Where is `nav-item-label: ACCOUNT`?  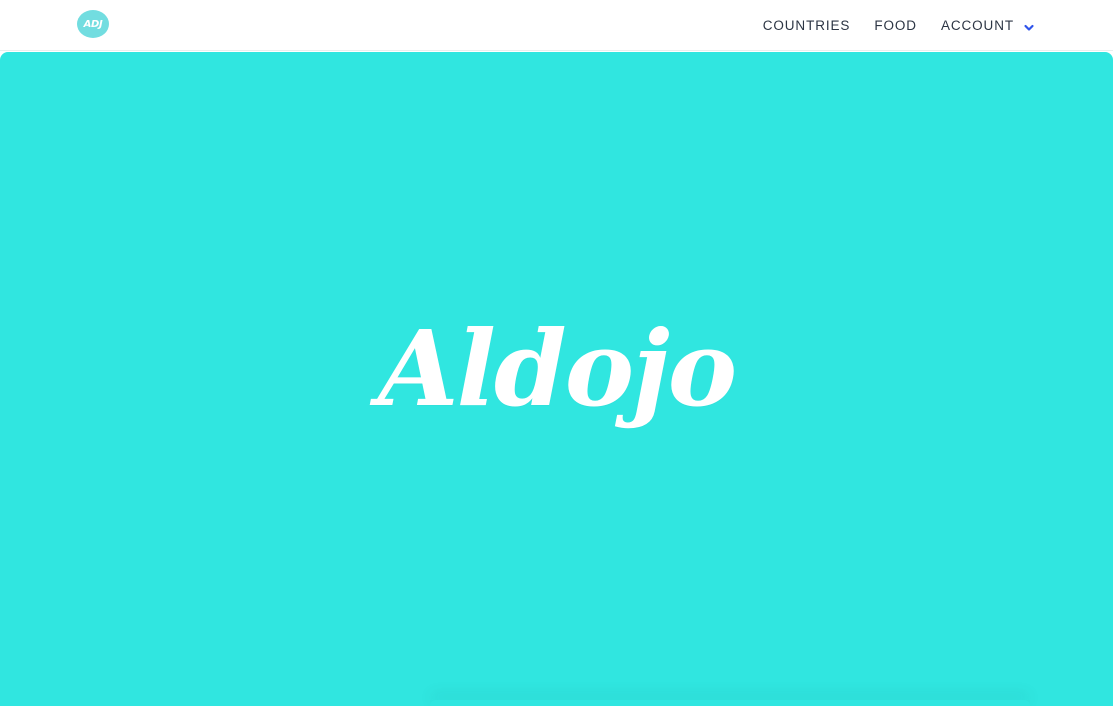 nav-item-label: ACCOUNT is located at coordinates (977, 25).